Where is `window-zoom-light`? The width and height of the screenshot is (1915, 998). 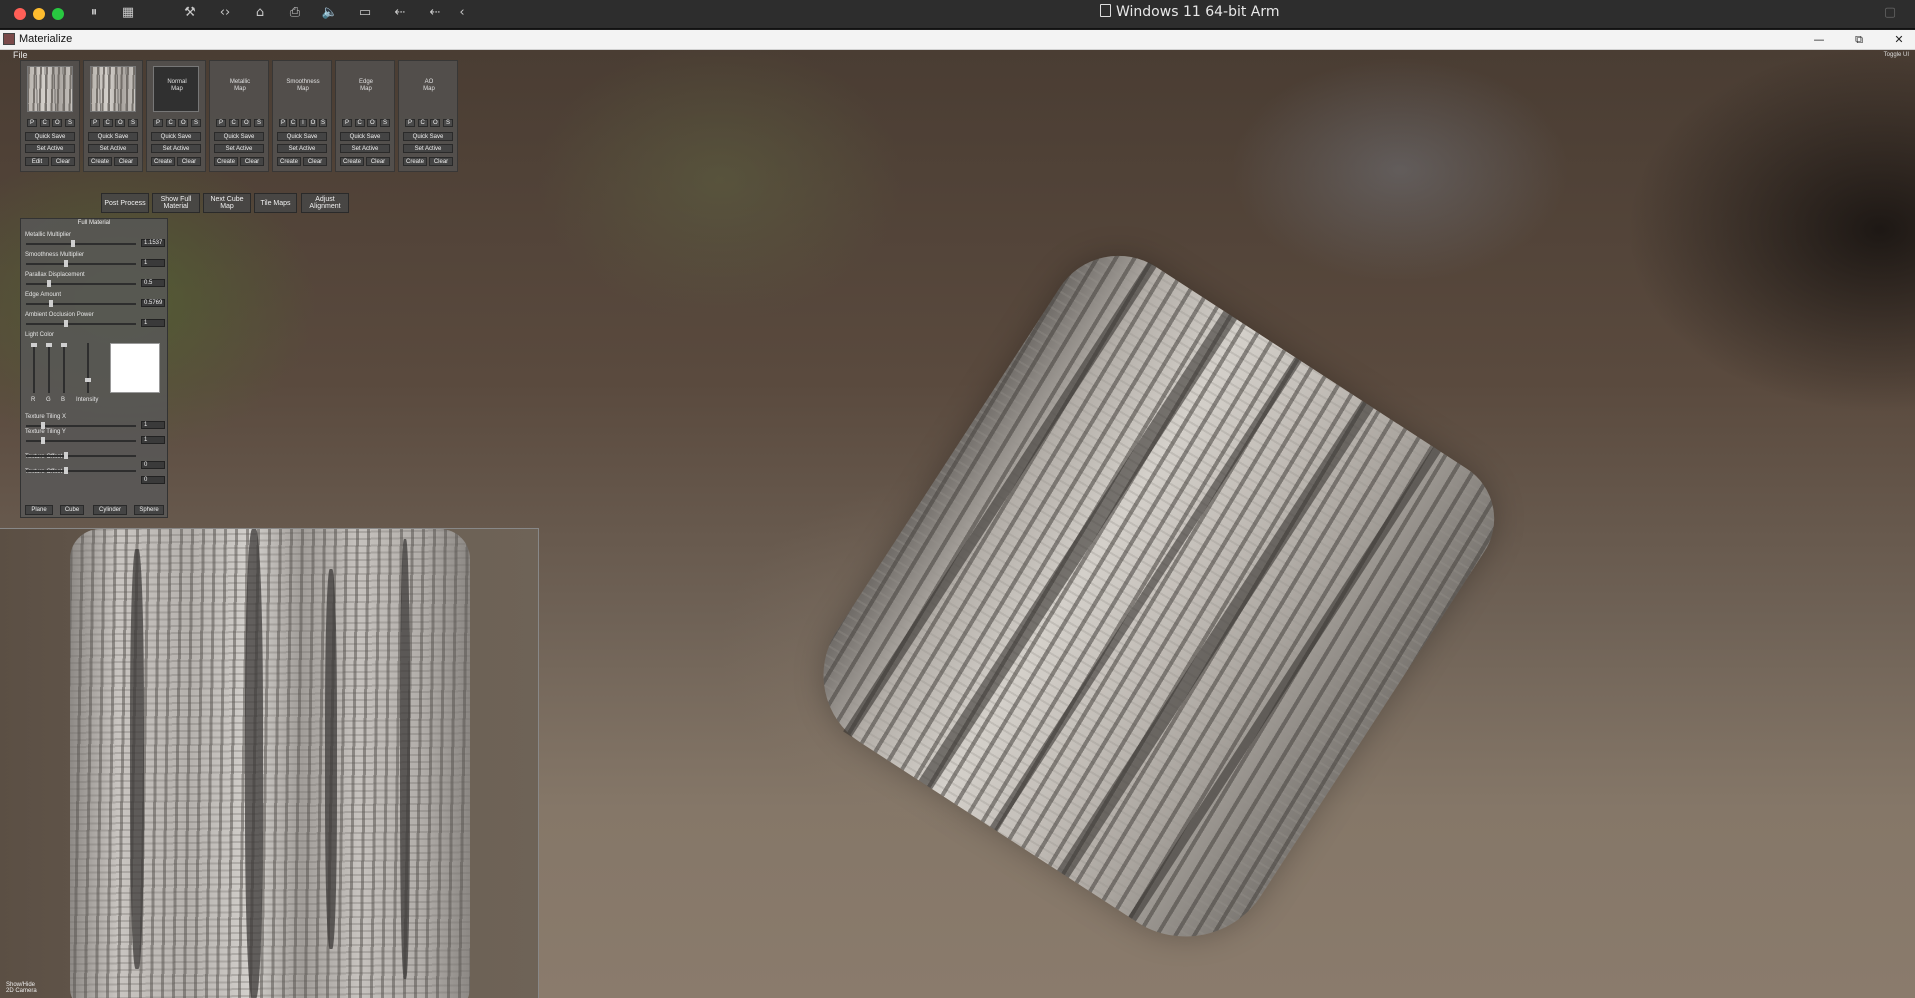 window-zoom-light is located at coordinates (58, 14).